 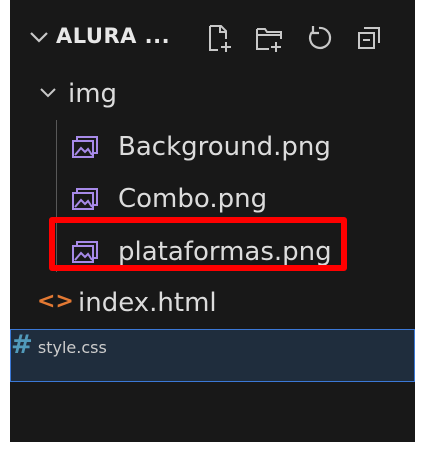 What do you see at coordinates (147, 303) in the screenshot?
I see `tree-item-label: index.html` at bounding box center [147, 303].